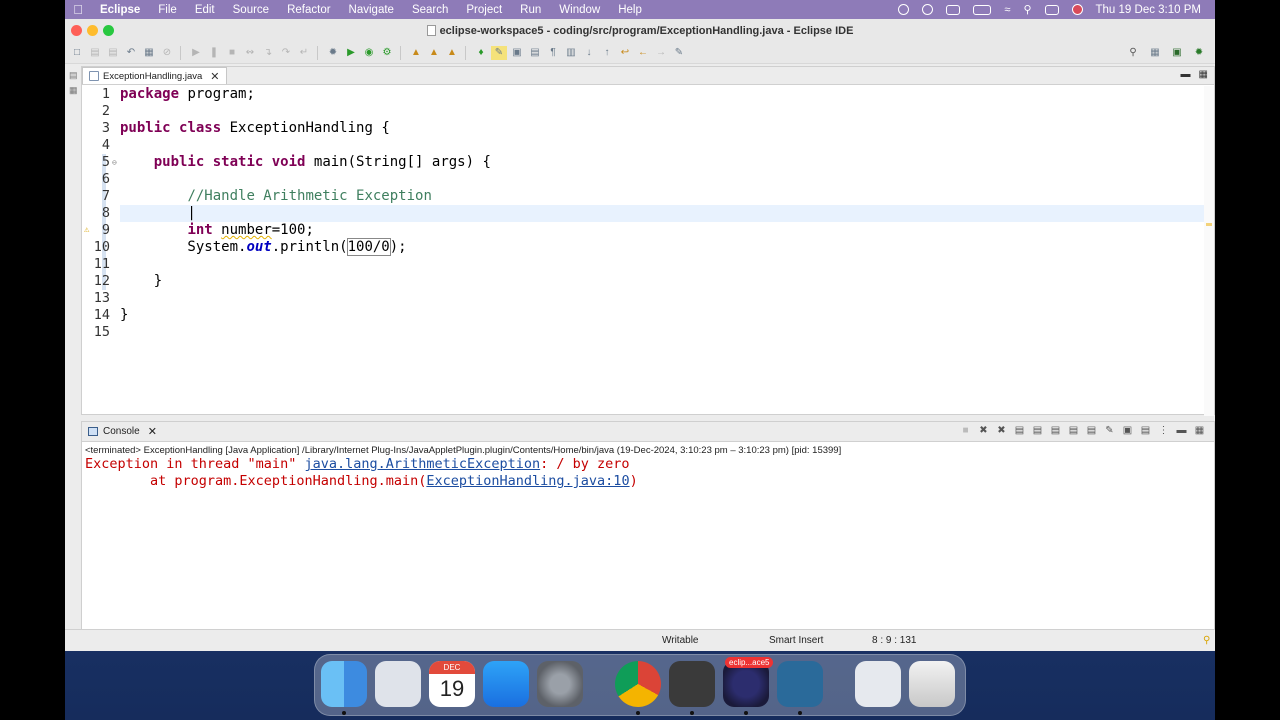  I want to click on java-perspective-icon: ▣, so click(1177, 53).